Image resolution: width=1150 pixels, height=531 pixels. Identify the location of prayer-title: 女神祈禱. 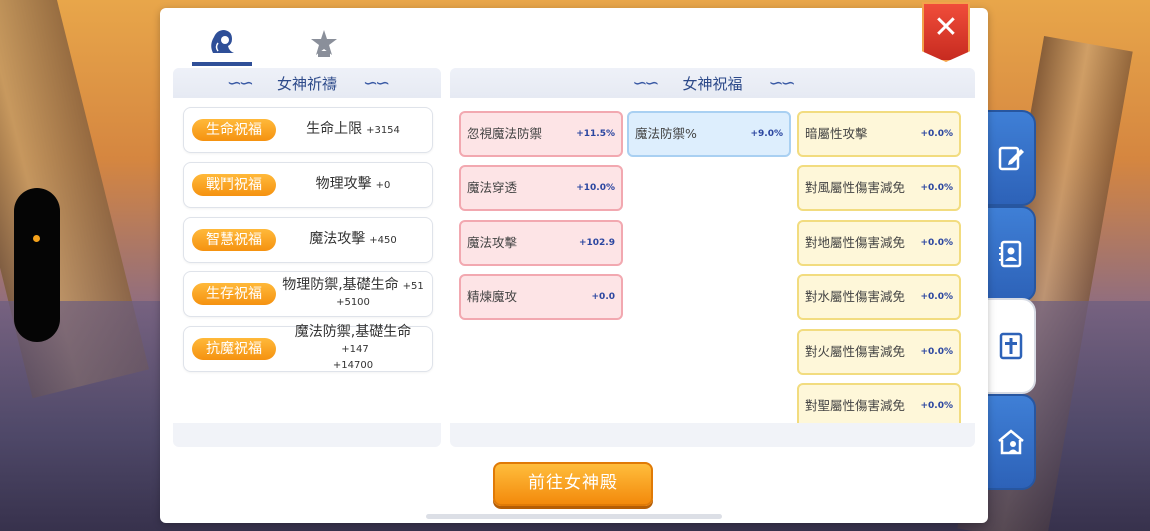
(306, 83).